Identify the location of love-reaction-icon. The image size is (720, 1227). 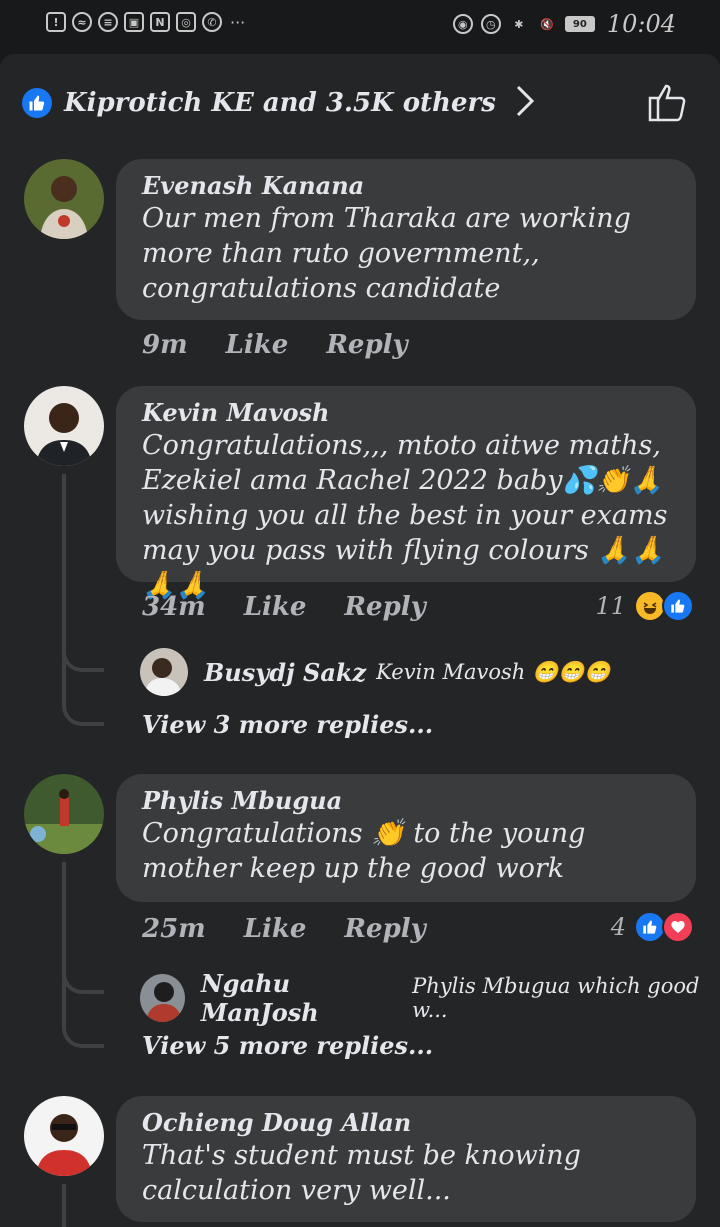
(678, 927).